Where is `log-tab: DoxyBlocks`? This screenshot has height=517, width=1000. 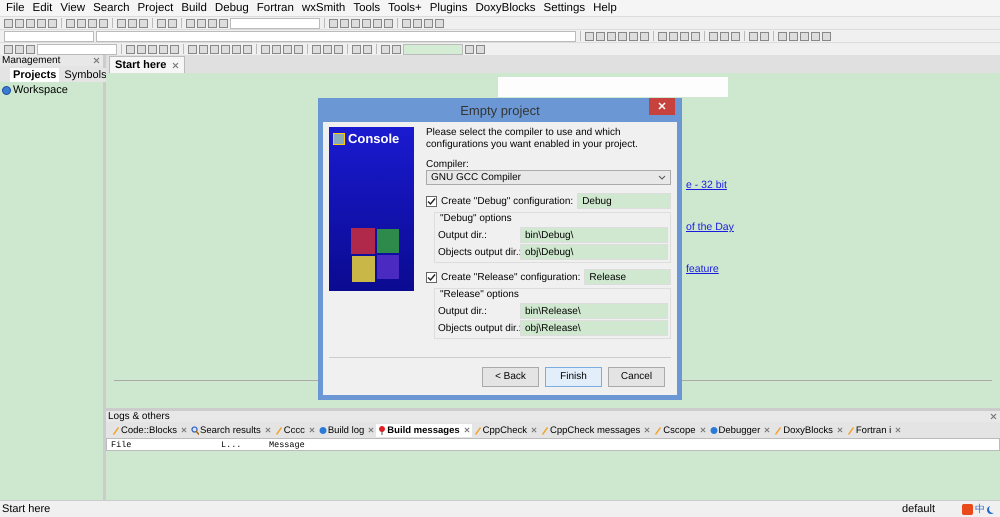 log-tab: DoxyBlocks is located at coordinates (808, 430).